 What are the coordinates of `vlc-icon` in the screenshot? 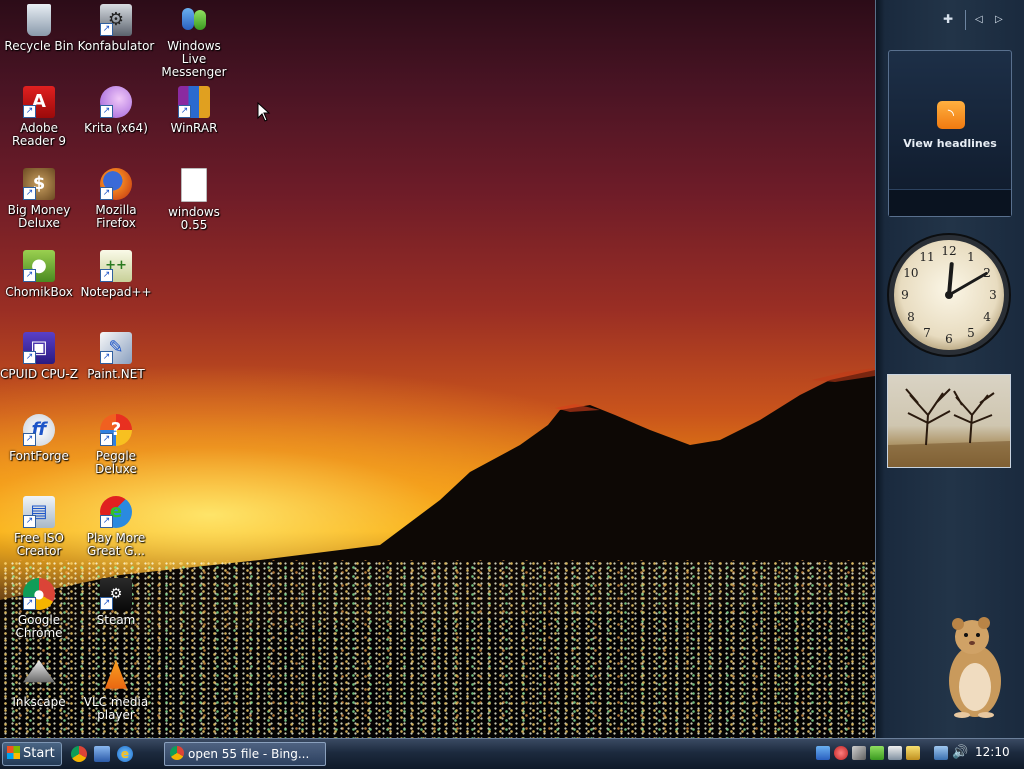 It's located at (116, 674).